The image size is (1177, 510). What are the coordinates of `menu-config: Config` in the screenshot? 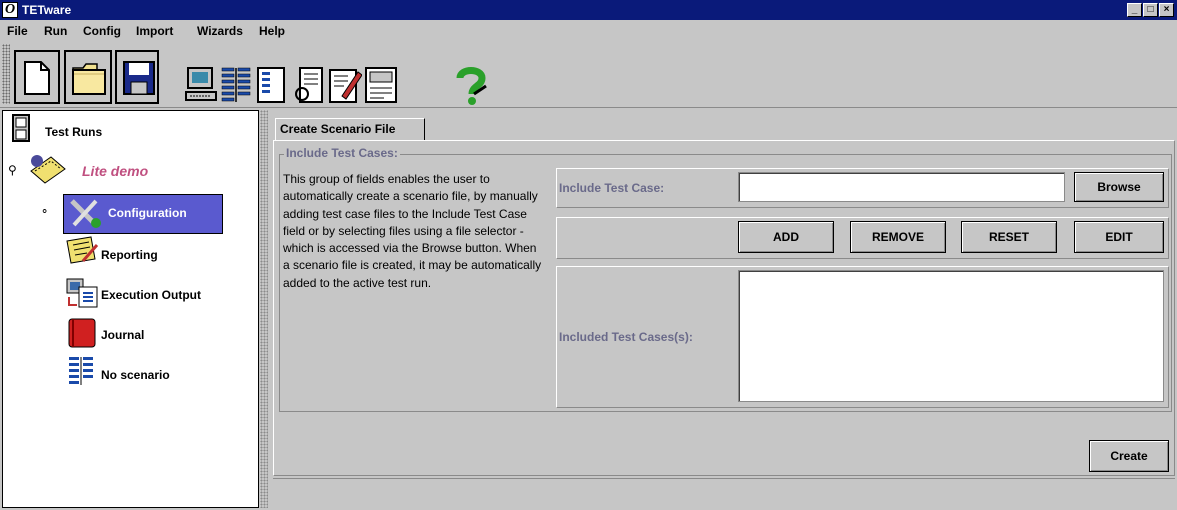 It's located at (102, 31).